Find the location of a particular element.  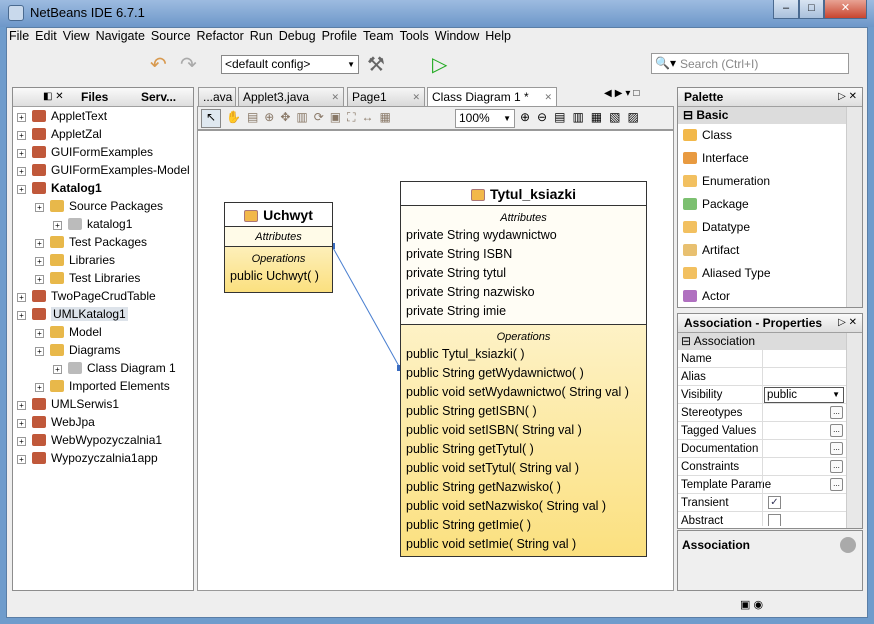

operation: public String getNazwisko( ) is located at coordinates (523, 487).